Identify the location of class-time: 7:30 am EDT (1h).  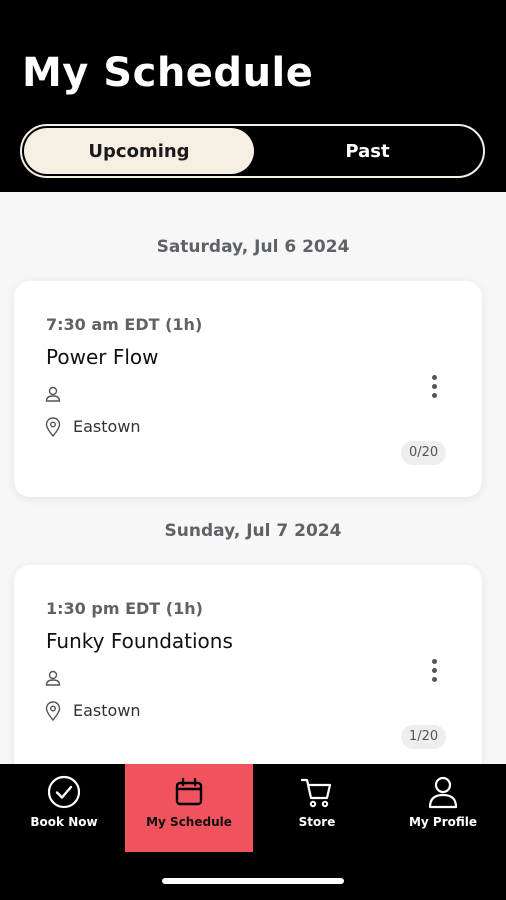
(124, 324).